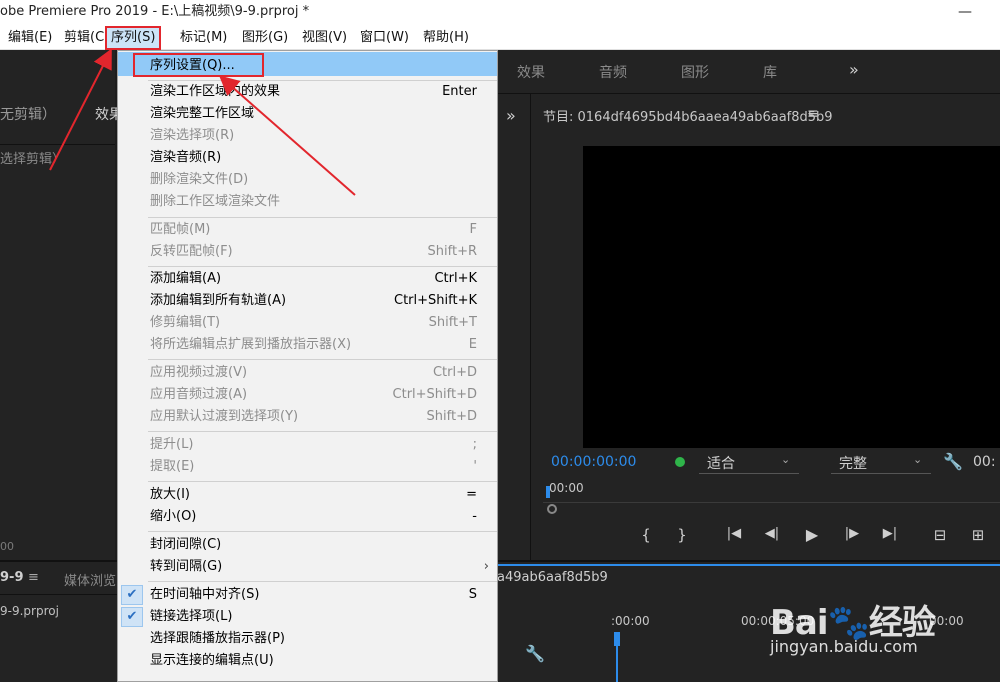 The image size is (1000, 682). Describe the element at coordinates (202, 122) in the screenshot. I see `annotation-arrows` at that location.